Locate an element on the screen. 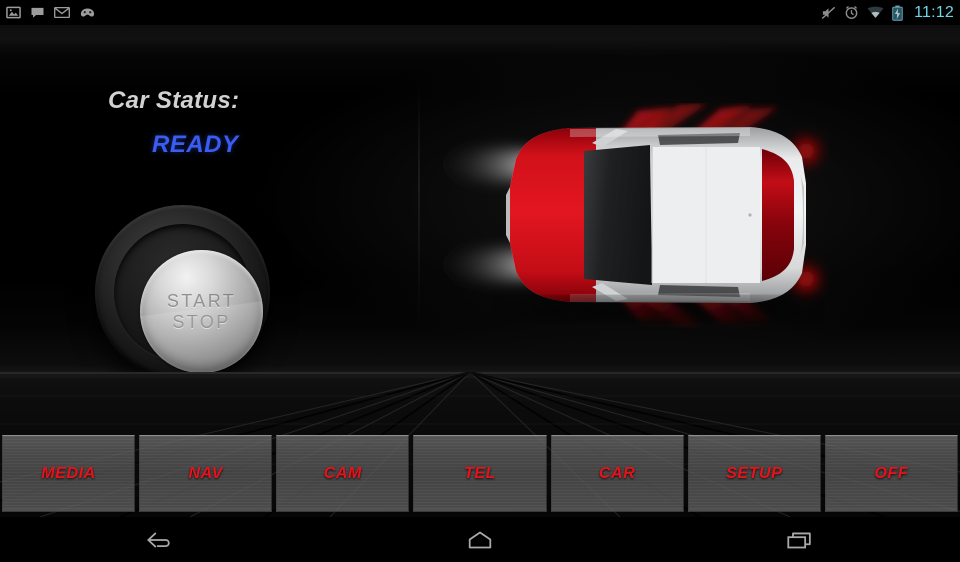 Image resolution: width=960 pixels, height=562 pixels. home-icon is located at coordinates (480, 539).